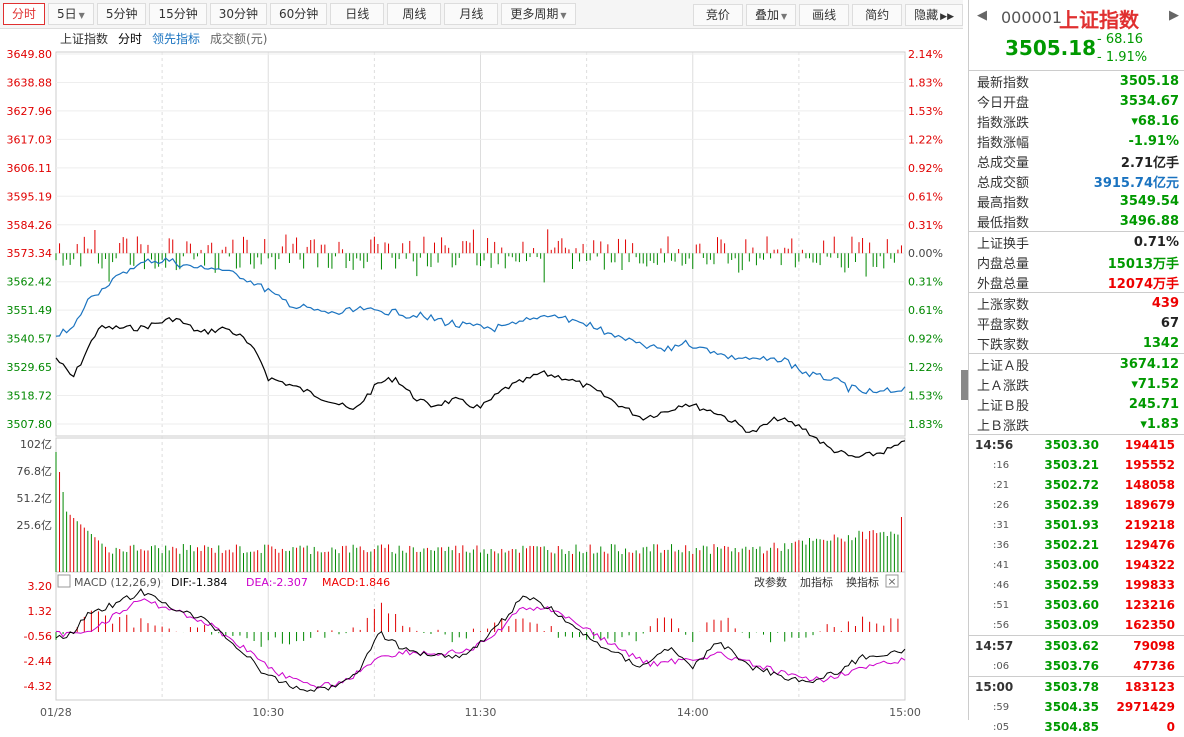 The height and width of the screenshot is (737, 1184). What do you see at coordinates (176, 38) in the screenshot?
I see `legend-lead-indicator: 领先指标` at bounding box center [176, 38].